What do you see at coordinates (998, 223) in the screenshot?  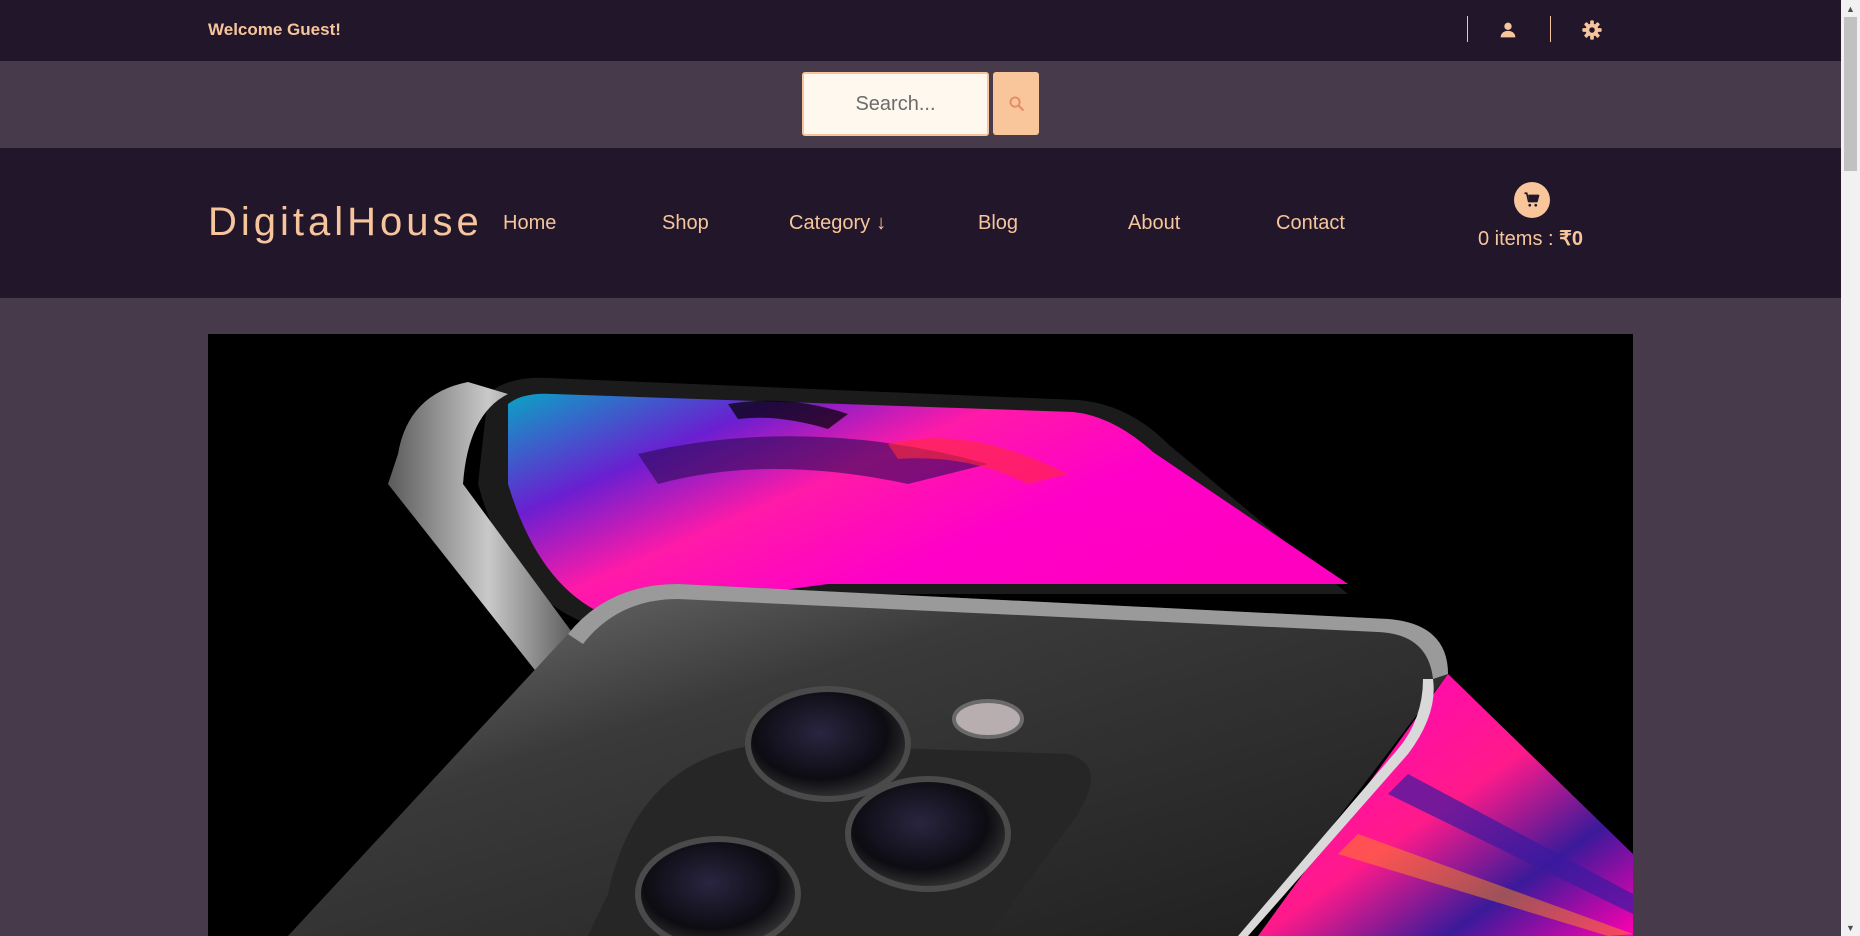 I see `nav-blog: Blog` at bounding box center [998, 223].